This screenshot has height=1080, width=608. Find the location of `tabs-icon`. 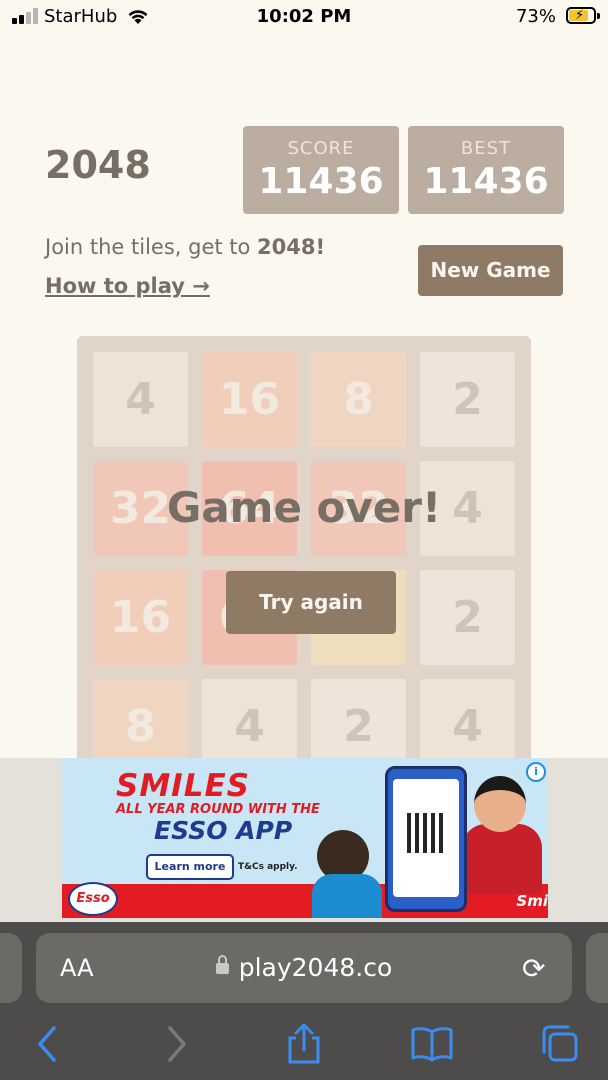

tabs-icon is located at coordinates (560, 1044).